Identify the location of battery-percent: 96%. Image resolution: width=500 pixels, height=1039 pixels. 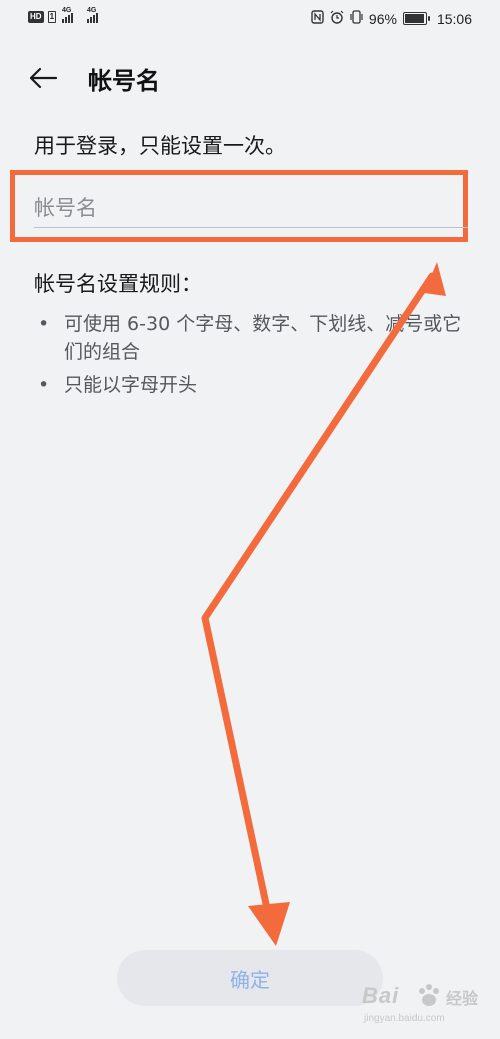
(382, 18).